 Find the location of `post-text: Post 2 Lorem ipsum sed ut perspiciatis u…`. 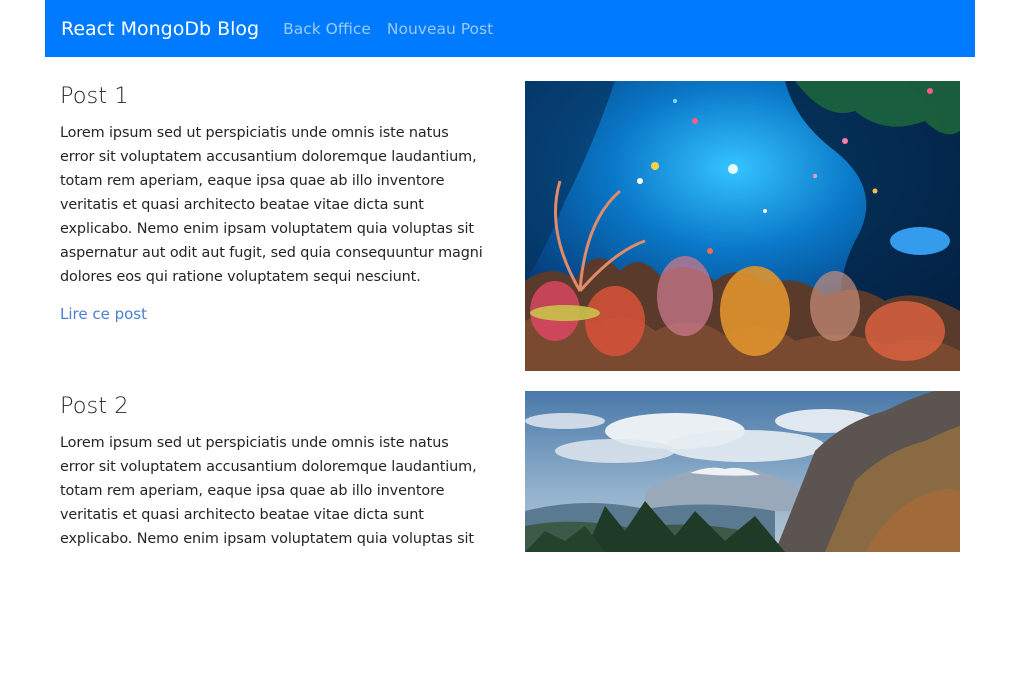

post-text: Post 2 Lorem ipsum sed ut perspiciatis u… is located at coordinates (280, 471).